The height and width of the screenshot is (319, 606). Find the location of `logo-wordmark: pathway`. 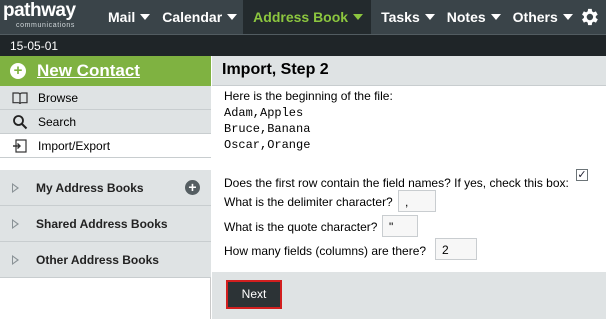

logo-wordmark: pathway is located at coordinates (39, 10).